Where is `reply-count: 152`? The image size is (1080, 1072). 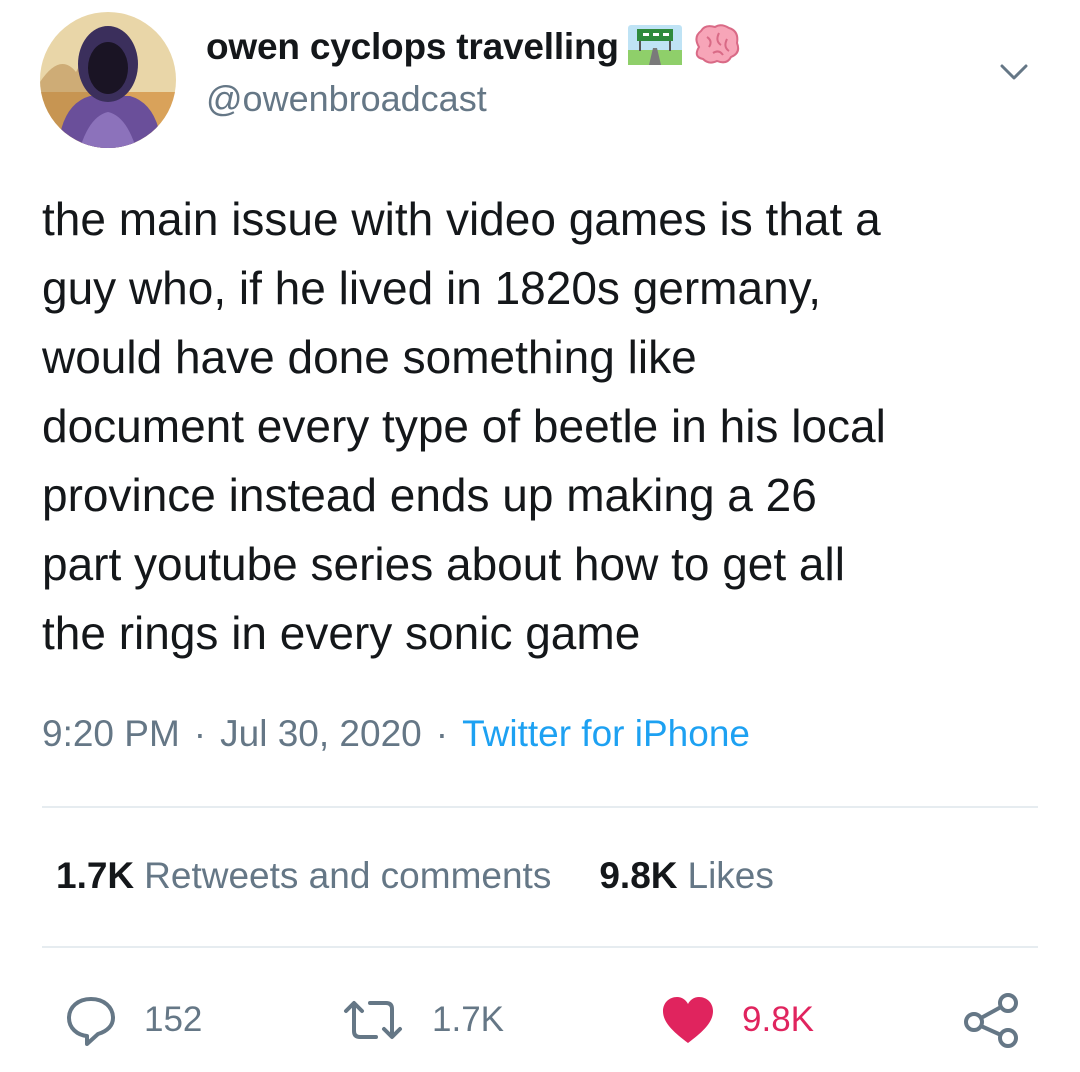
reply-count: 152 is located at coordinates (173, 1019).